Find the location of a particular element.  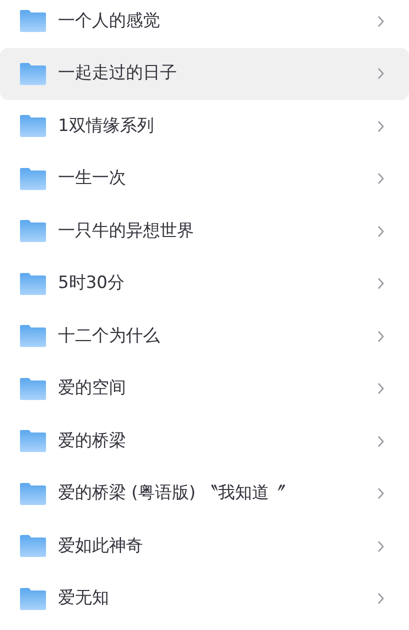

folder-name: 一生一次 is located at coordinates (92, 178).